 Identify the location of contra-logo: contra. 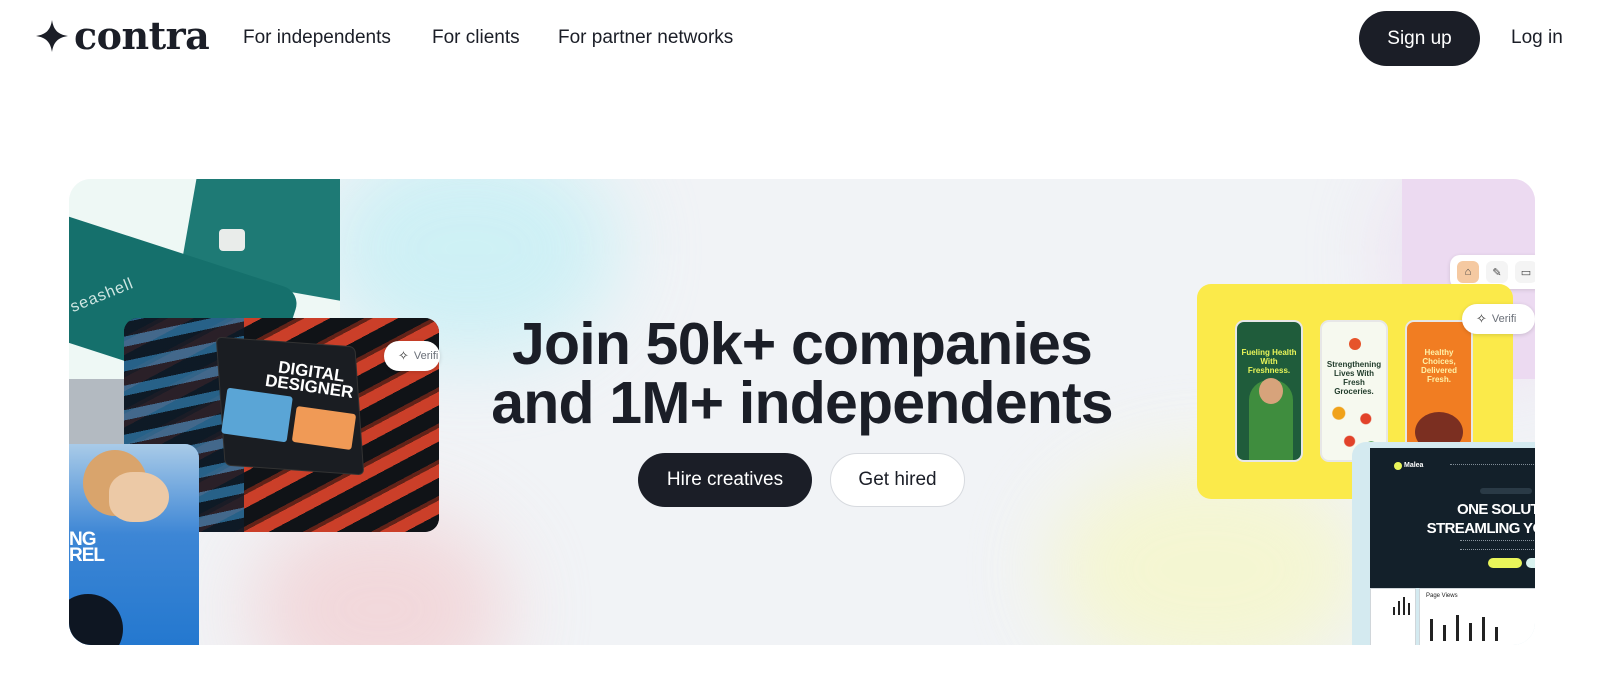
(123, 35).